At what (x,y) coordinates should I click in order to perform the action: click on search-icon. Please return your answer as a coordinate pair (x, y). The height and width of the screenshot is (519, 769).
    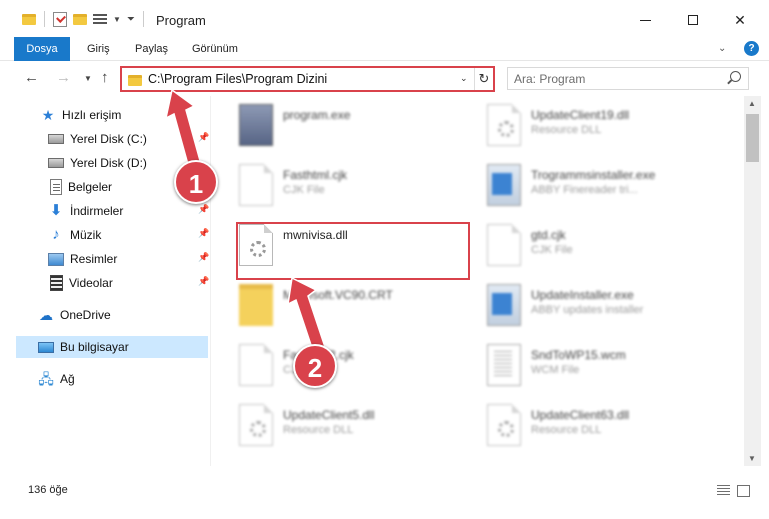
    Looking at the image, I should click on (735, 76).